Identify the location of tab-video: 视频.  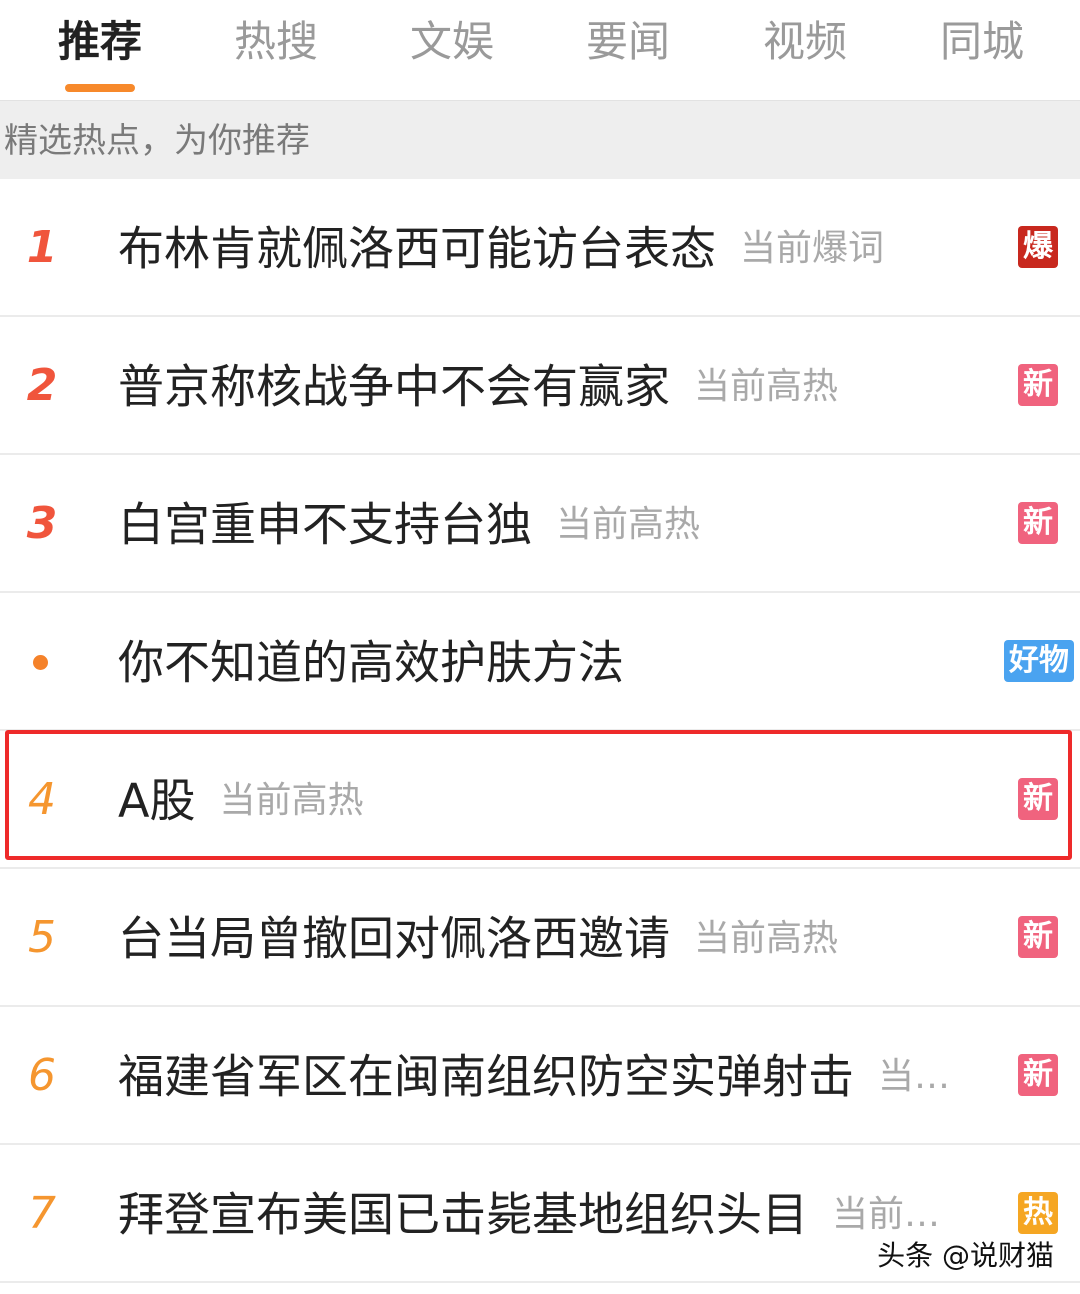
(805, 42).